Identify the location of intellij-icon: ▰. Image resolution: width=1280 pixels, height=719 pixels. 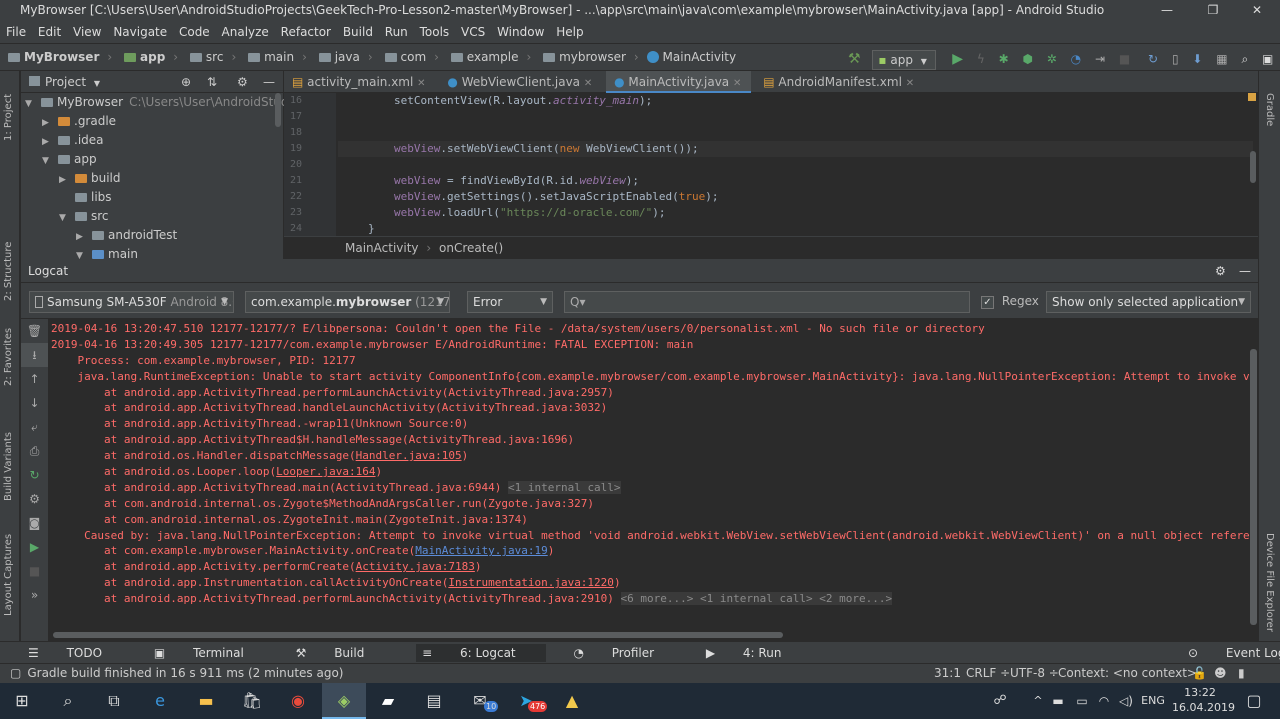
(388, 701).